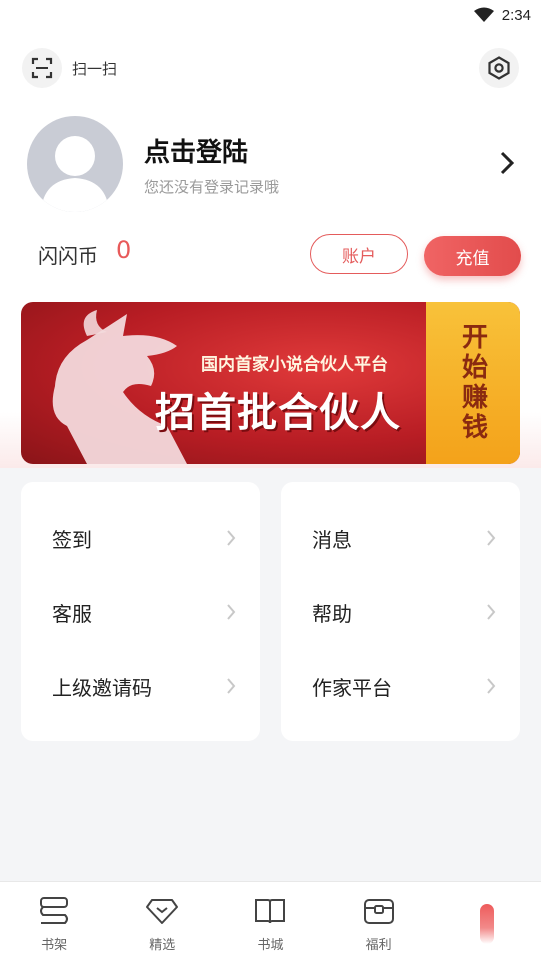  Describe the element at coordinates (94, 68) in the screenshot. I see `scan-label: 扫一扫` at that location.